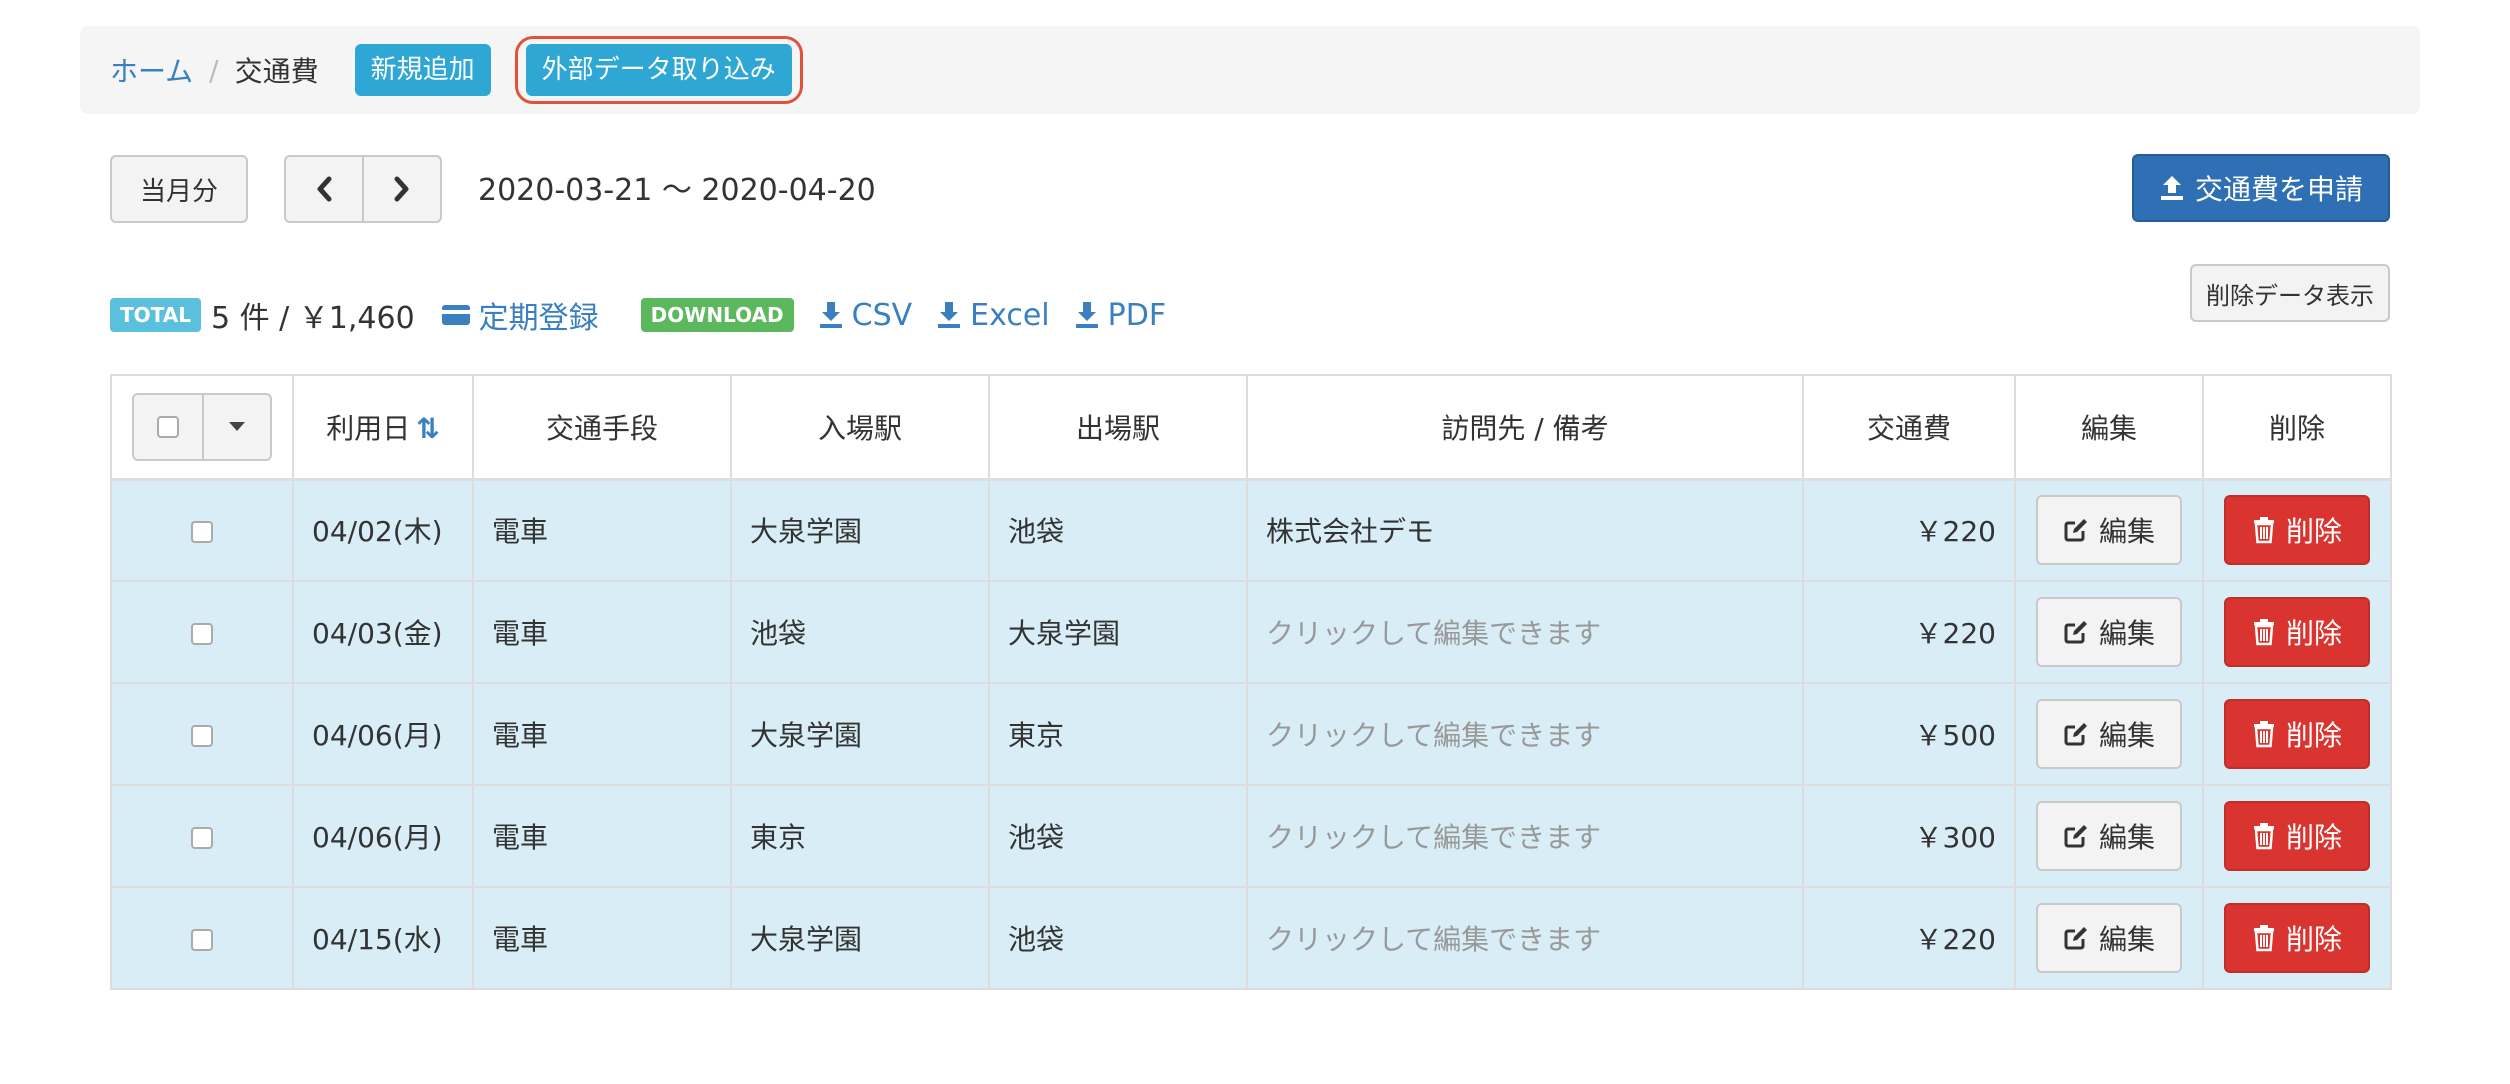 This screenshot has width=2510, height=1084. What do you see at coordinates (860, 632) in the screenshot?
I see `cell-entry-station: 池袋` at bounding box center [860, 632].